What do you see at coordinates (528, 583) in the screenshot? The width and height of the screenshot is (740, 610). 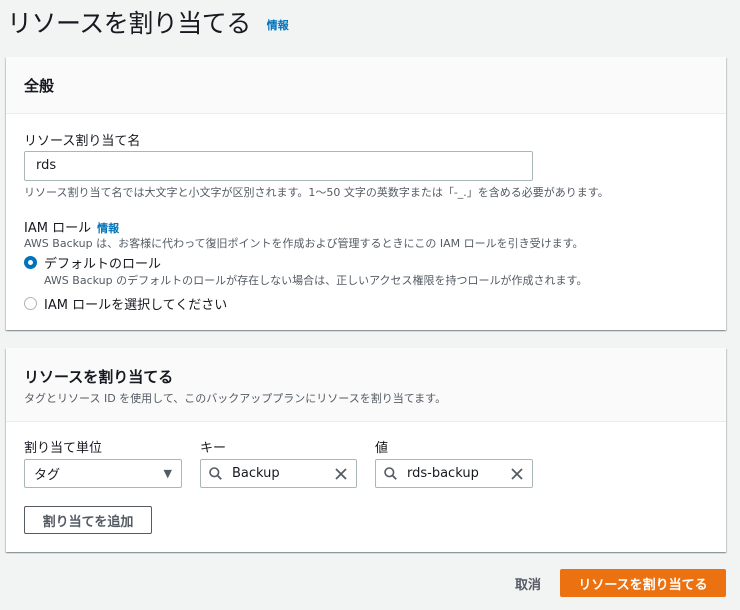 I see `cancel-button: 取消` at bounding box center [528, 583].